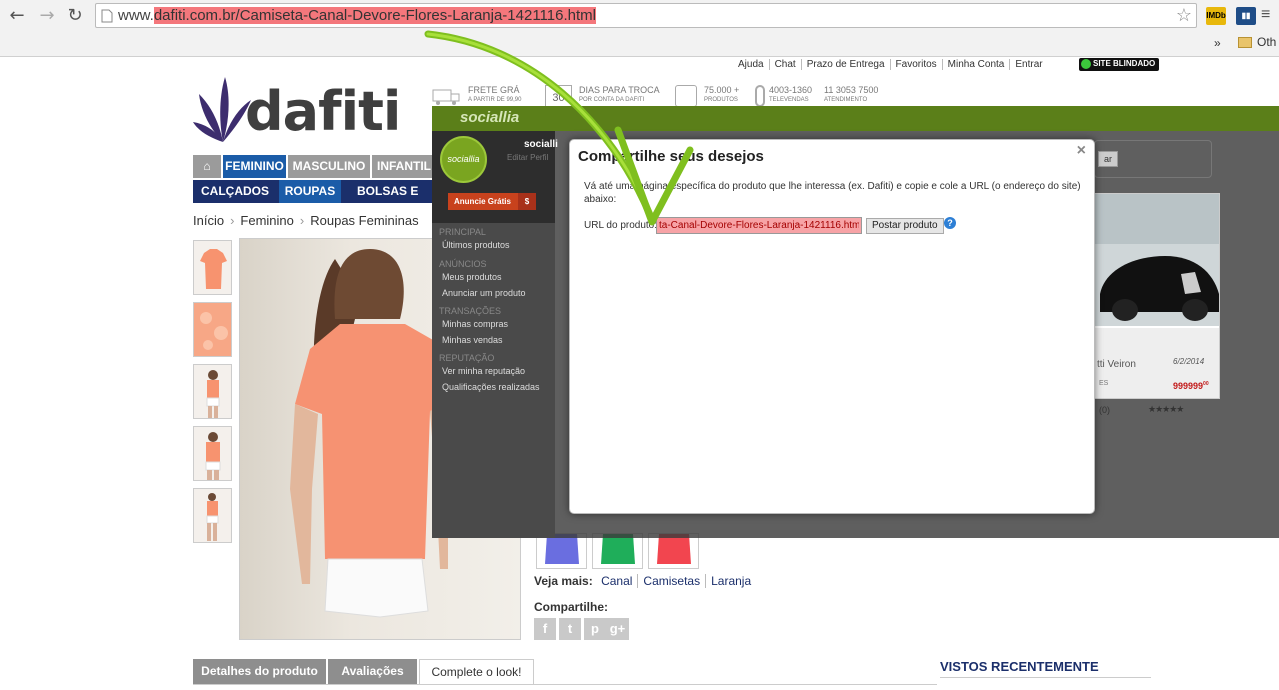 Image resolution: width=1279 pixels, height=690 pixels. I want to click on tab-avaliacoes: Avaliações, so click(372, 671).